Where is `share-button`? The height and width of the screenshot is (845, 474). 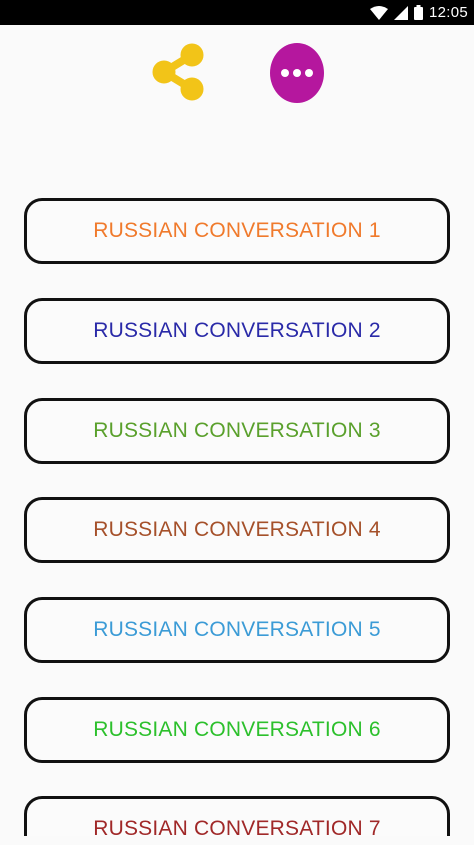 share-button is located at coordinates (178, 72).